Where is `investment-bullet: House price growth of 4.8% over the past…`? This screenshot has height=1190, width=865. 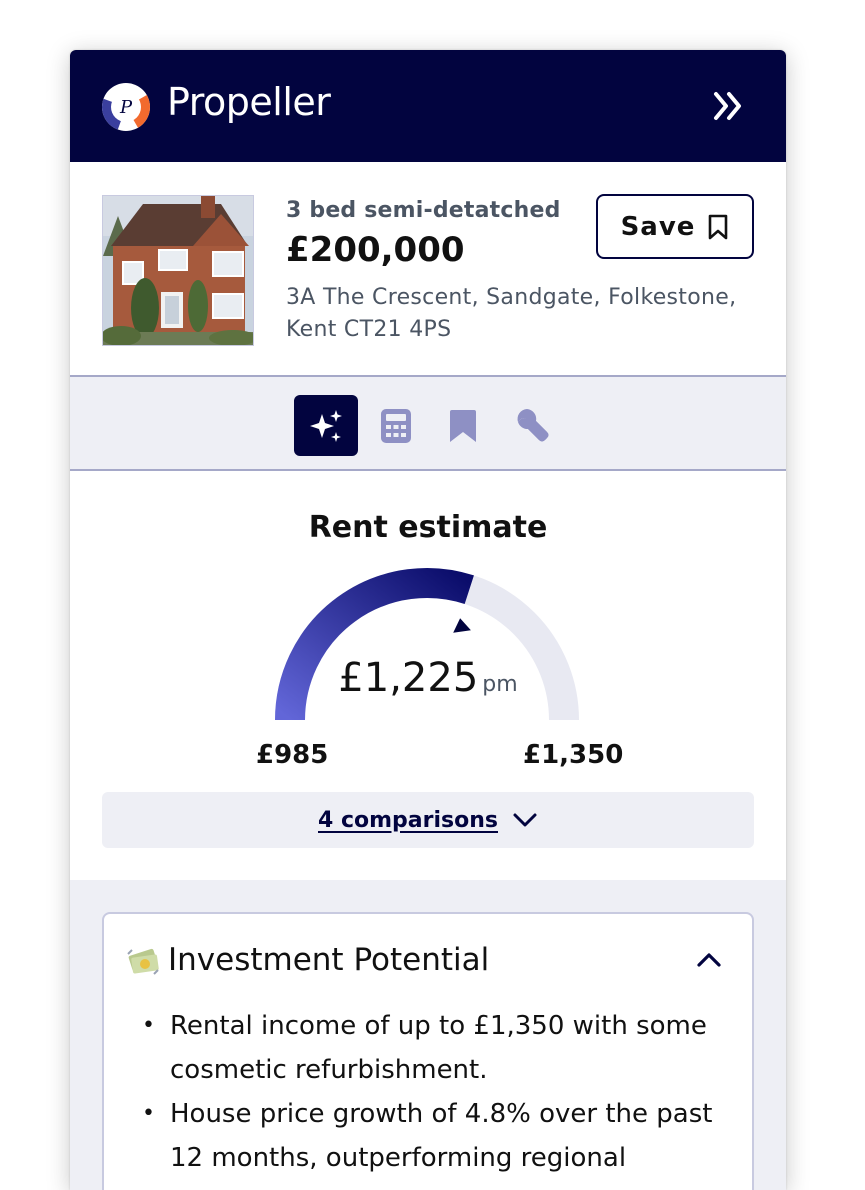
investment-bullet: House price growth of 4.8% over the past… is located at coordinates (437, 1136).